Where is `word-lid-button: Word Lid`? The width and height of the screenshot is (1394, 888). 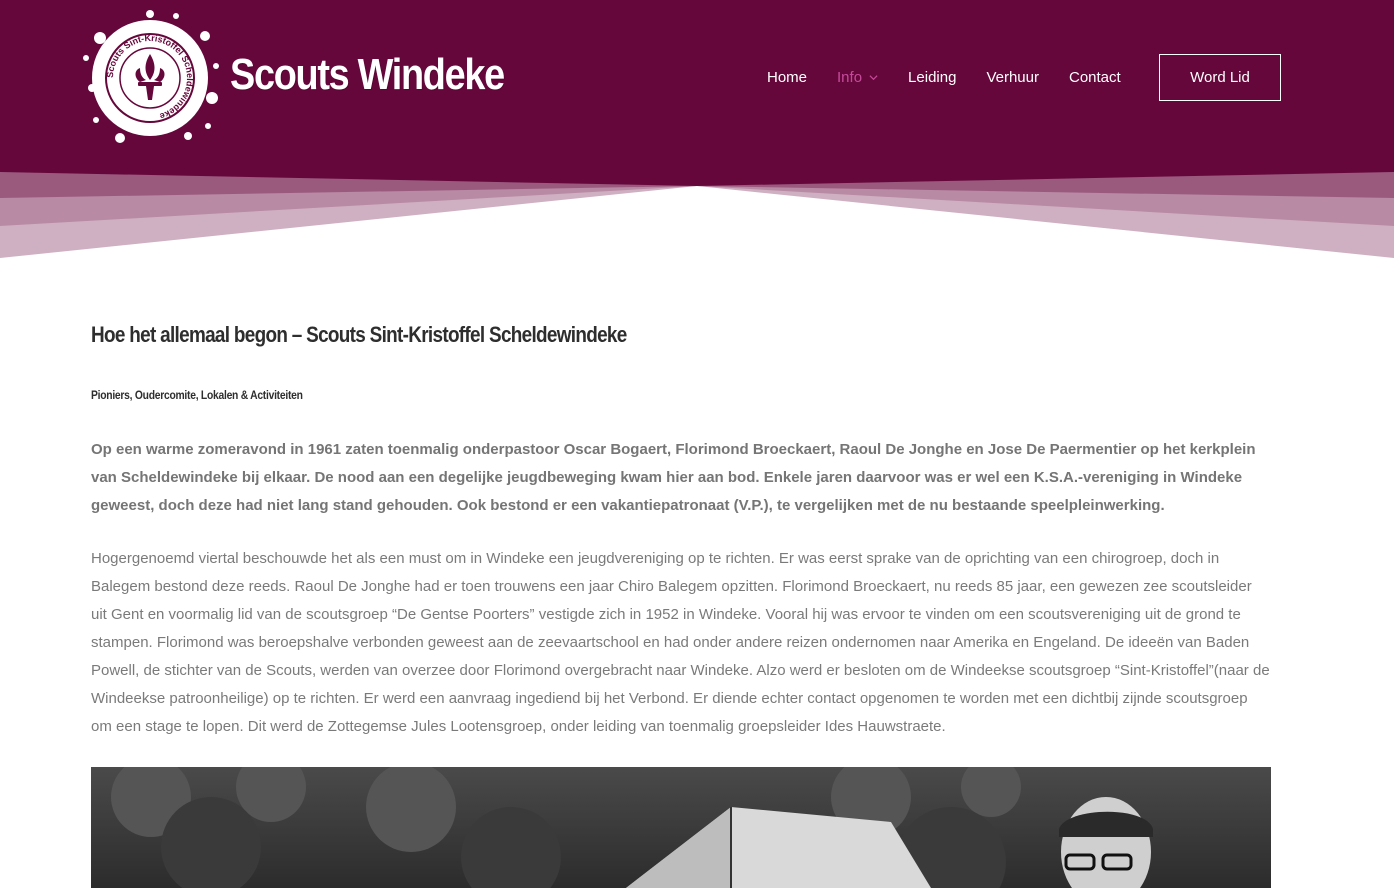 word-lid-button: Word Lid is located at coordinates (1220, 77).